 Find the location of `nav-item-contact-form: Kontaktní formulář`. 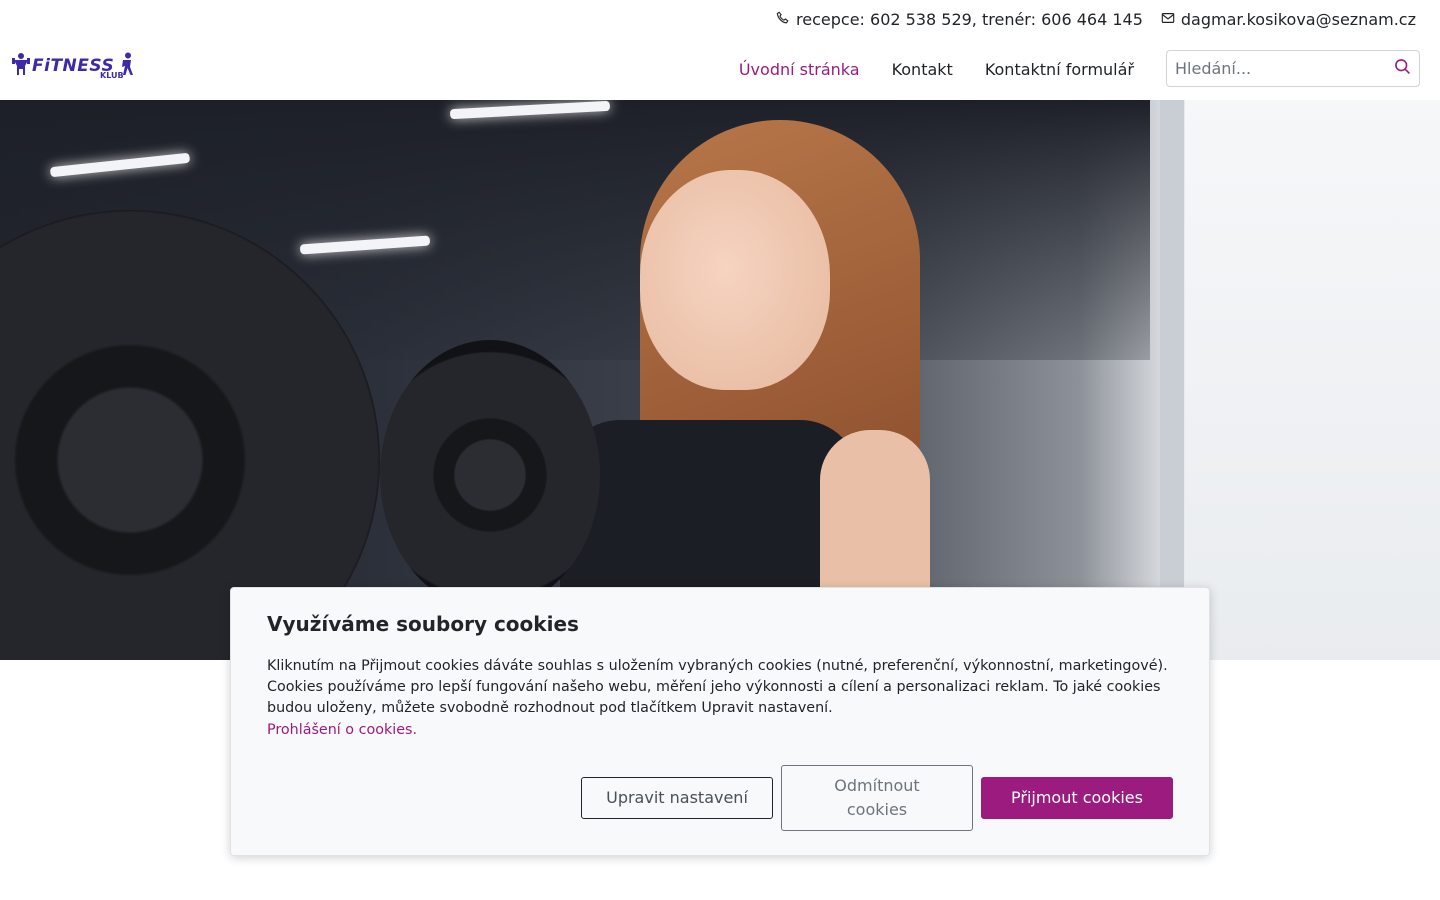

nav-item-contact-form: Kontaktní formulář is located at coordinates (1059, 69).